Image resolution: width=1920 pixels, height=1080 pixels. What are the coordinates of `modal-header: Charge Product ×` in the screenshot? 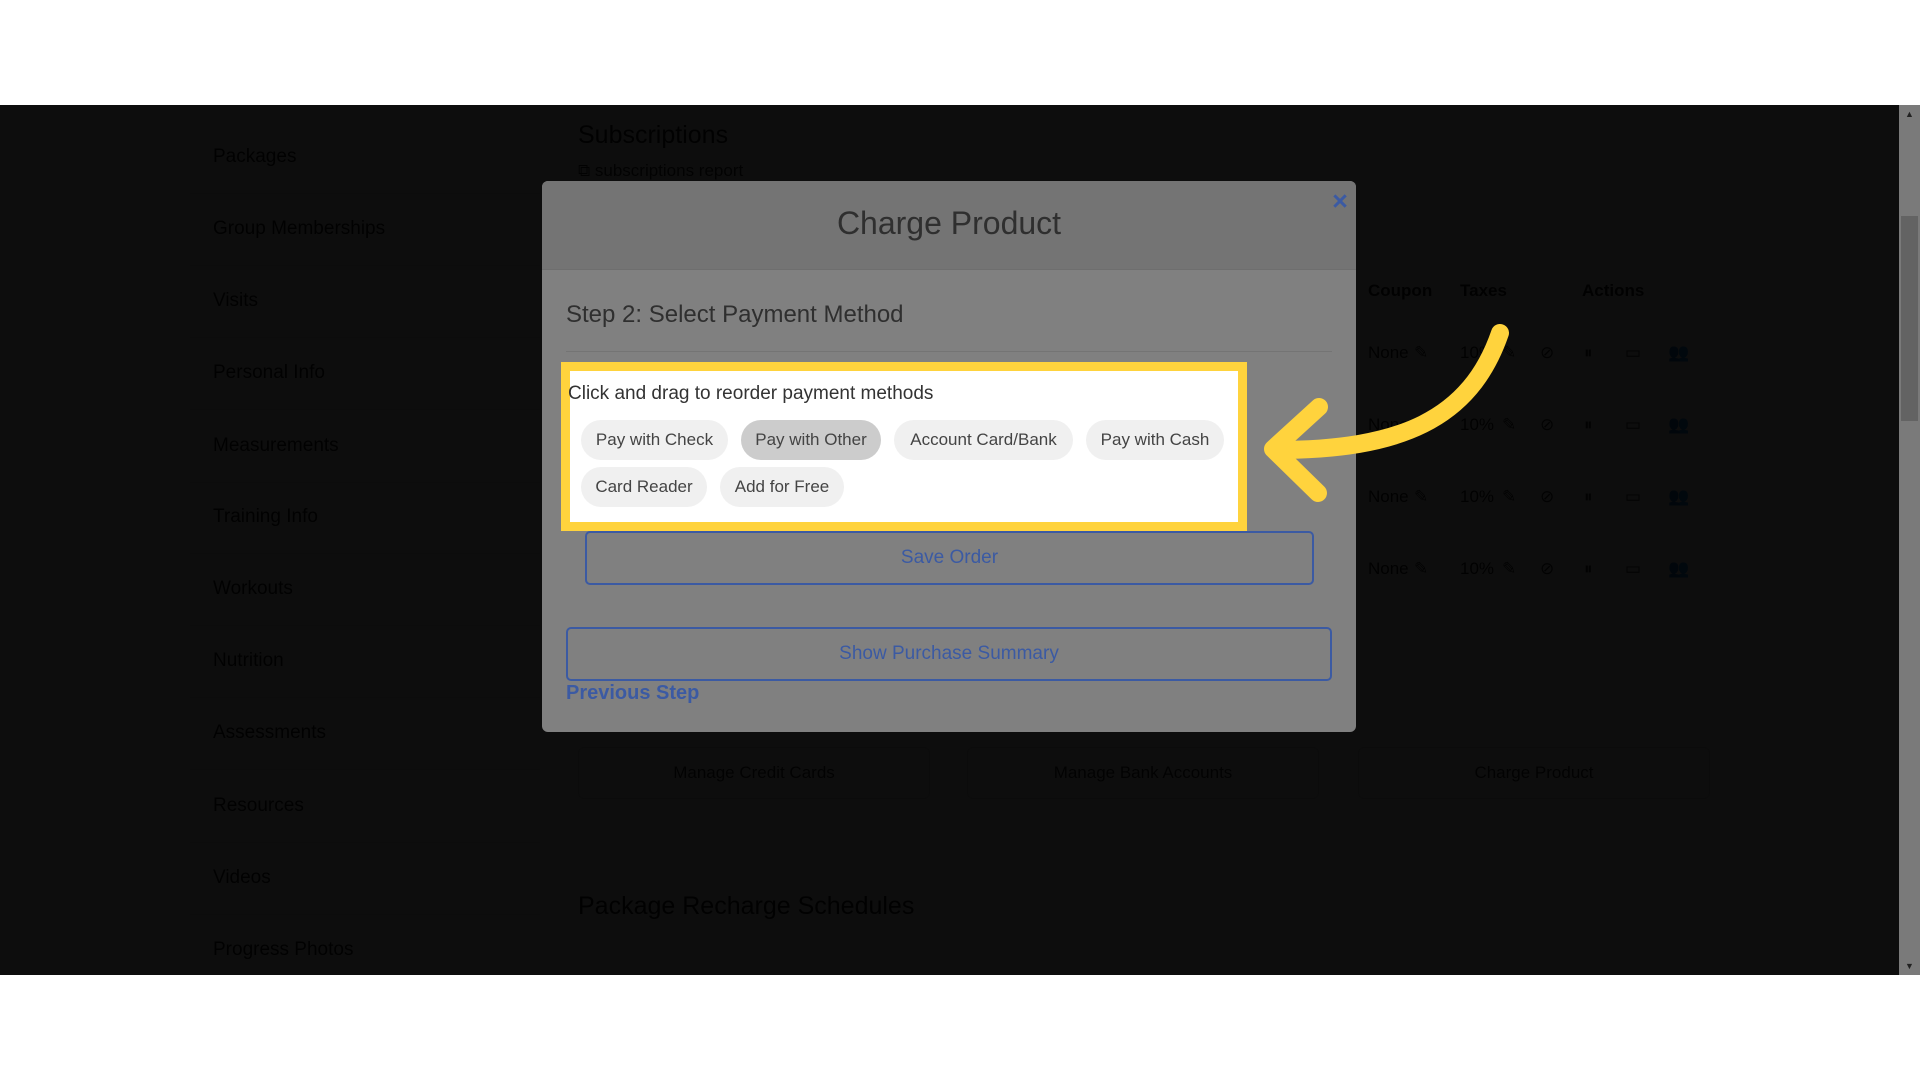 It's located at (949, 225).